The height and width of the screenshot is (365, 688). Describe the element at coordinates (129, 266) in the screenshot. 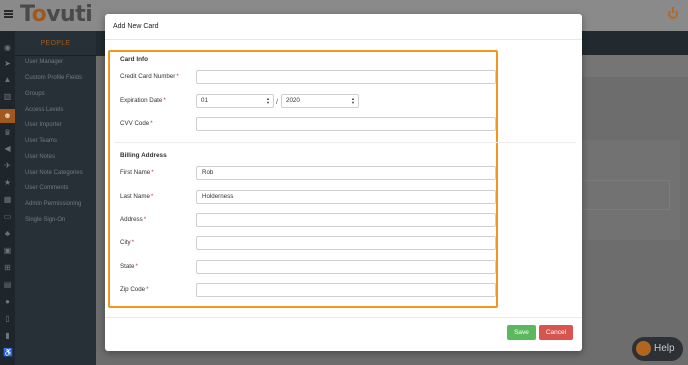

I see `state-label: State*` at that location.